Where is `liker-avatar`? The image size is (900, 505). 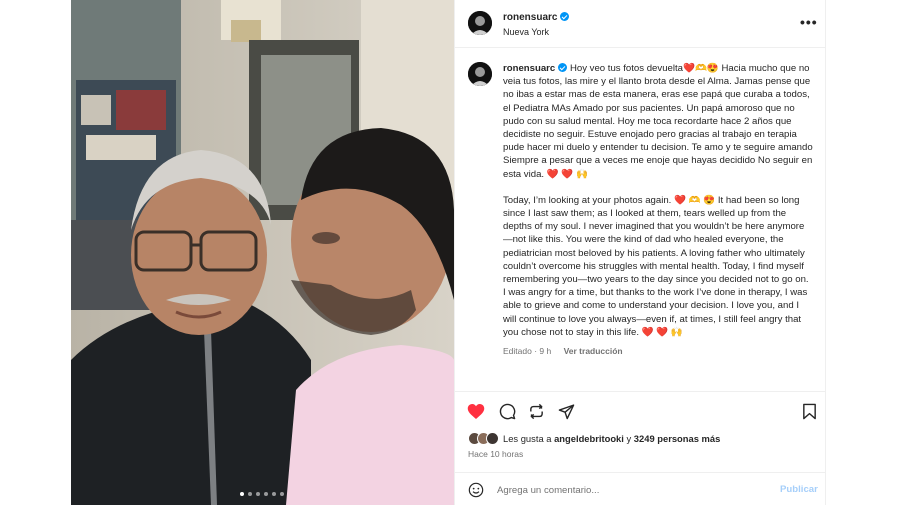
liker-avatar is located at coordinates (492, 438).